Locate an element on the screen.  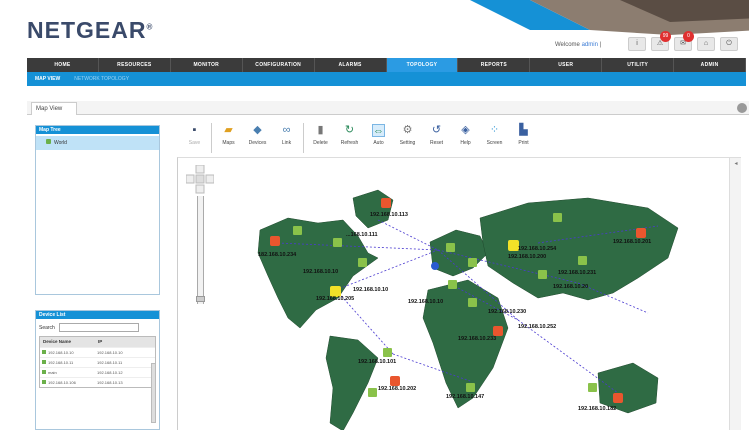
mail-icon: ✉ 0 is located at coordinates (684, 41).